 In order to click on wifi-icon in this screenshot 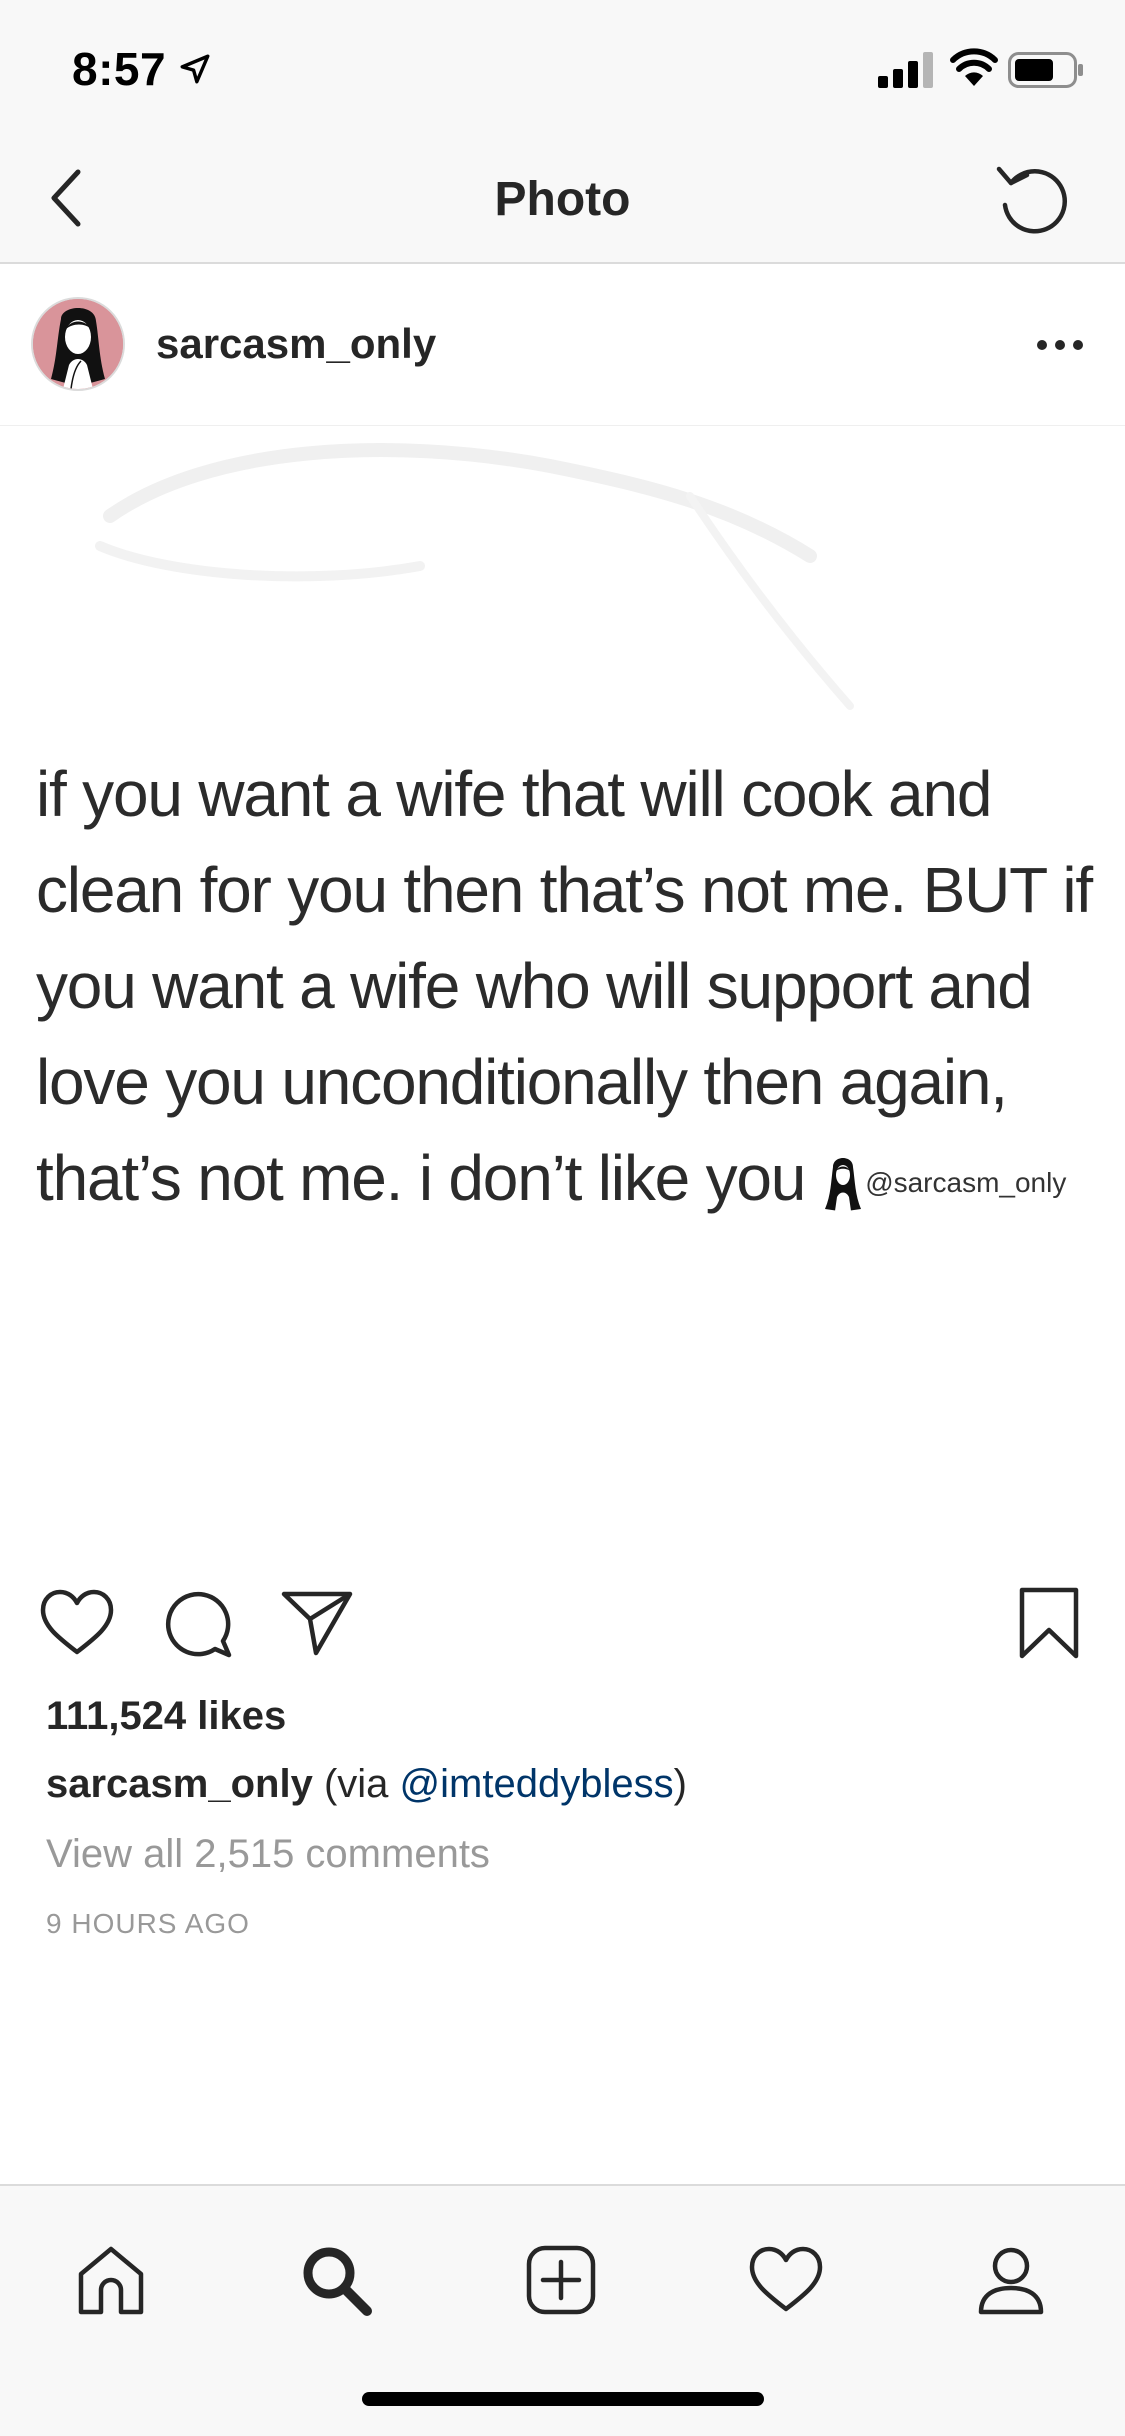, I will do `click(974, 67)`.